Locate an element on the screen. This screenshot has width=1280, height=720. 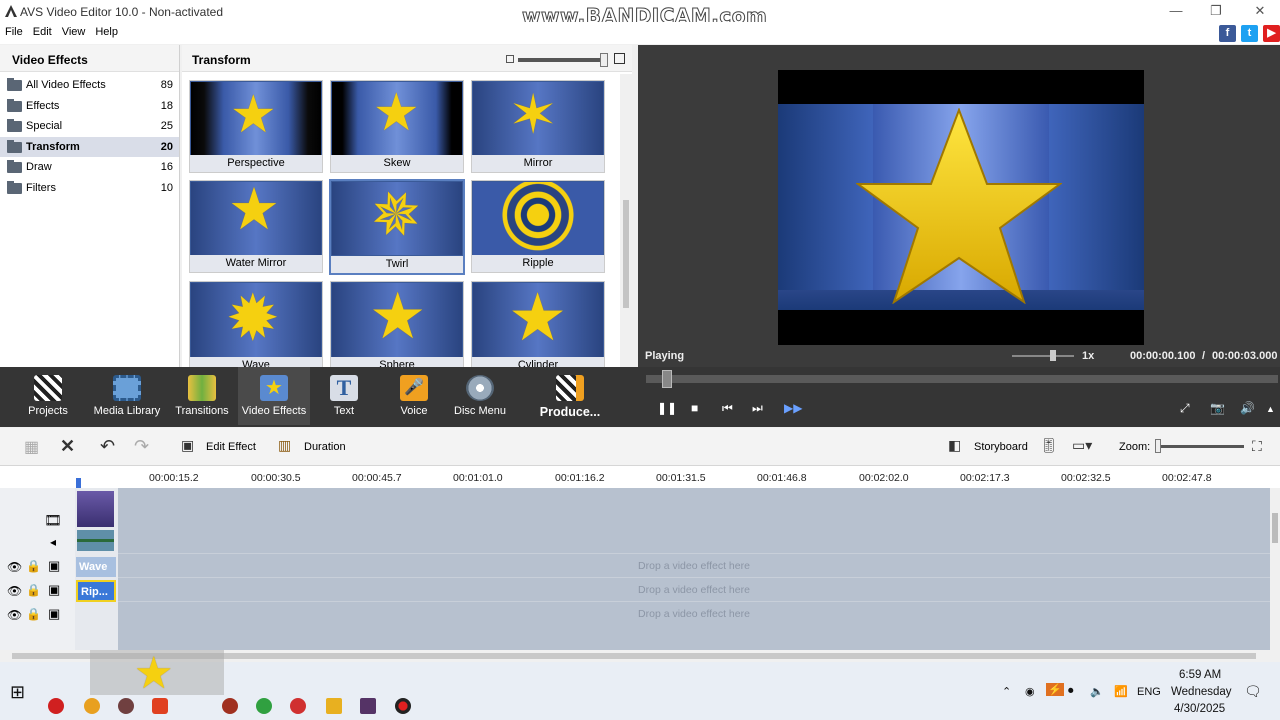
youtube-icon: ▶ is located at coordinates (1271, 33).